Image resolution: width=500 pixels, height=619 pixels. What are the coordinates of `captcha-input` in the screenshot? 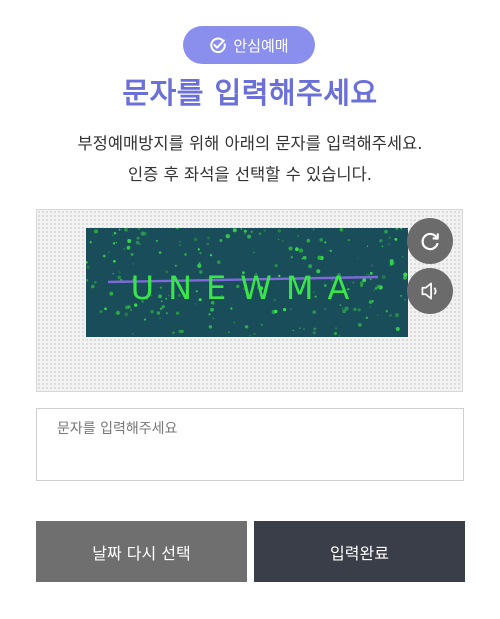 It's located at (250, 423).